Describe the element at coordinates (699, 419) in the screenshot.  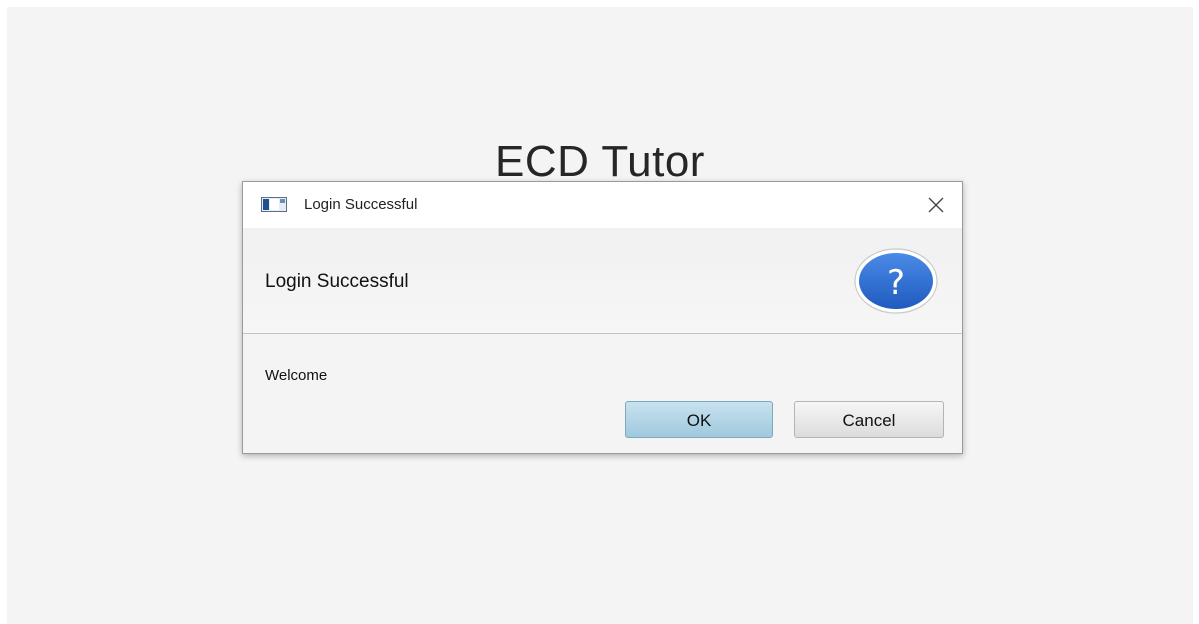
I see `ok-button: OK` at that location.